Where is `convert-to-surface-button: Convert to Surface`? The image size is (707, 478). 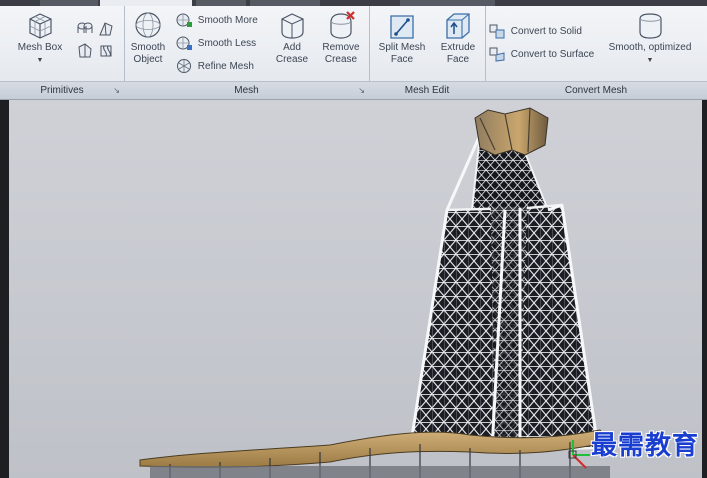
convert-to-surface-button: Convert to Surface is located at coordinates (541, 55).